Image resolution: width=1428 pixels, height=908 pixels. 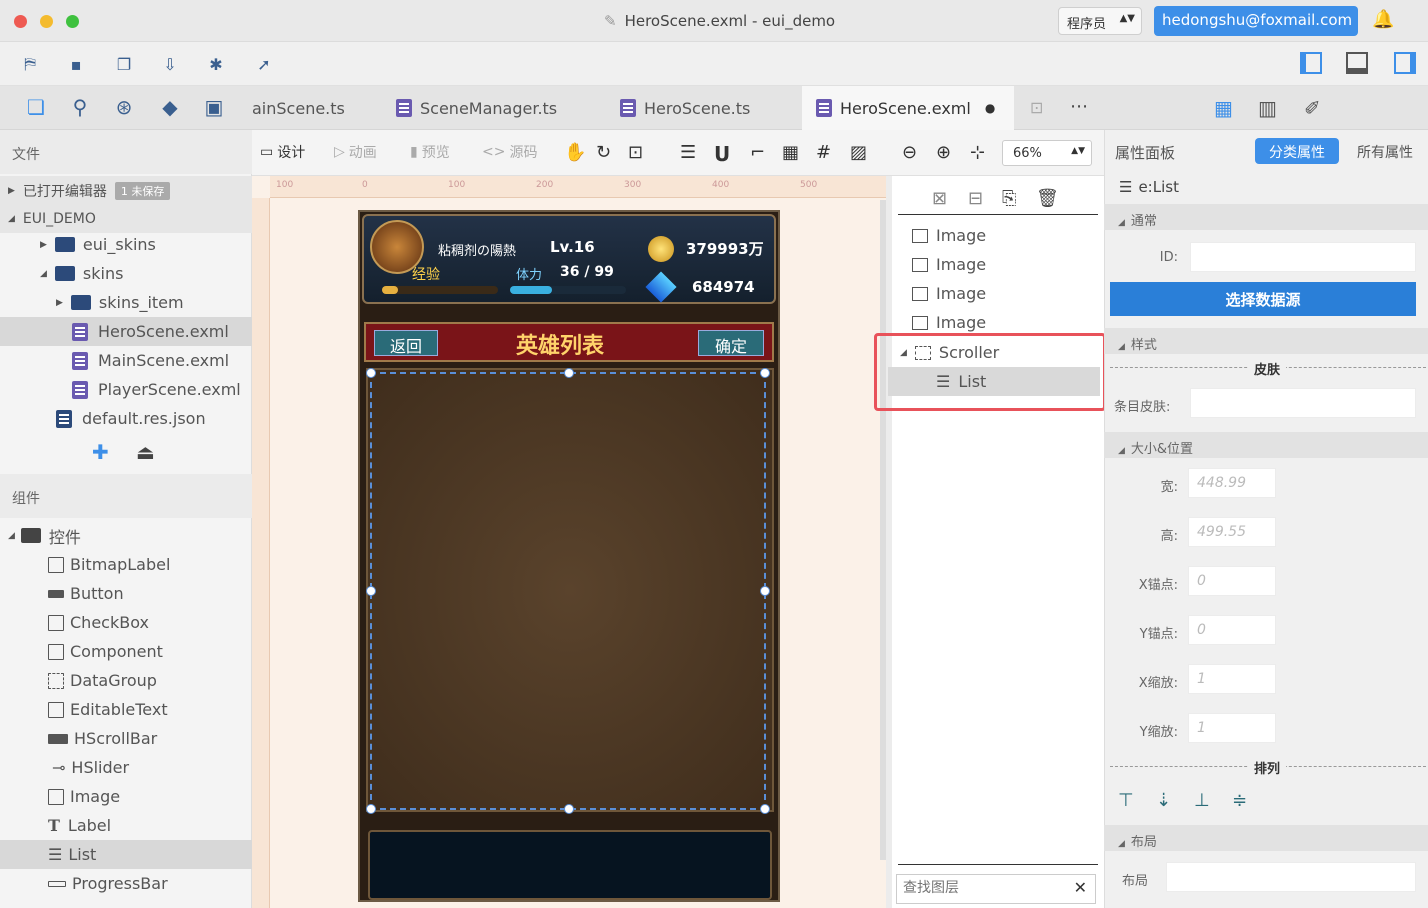 I want to click on yscale-input: 1, so click(x=1232, y=728).